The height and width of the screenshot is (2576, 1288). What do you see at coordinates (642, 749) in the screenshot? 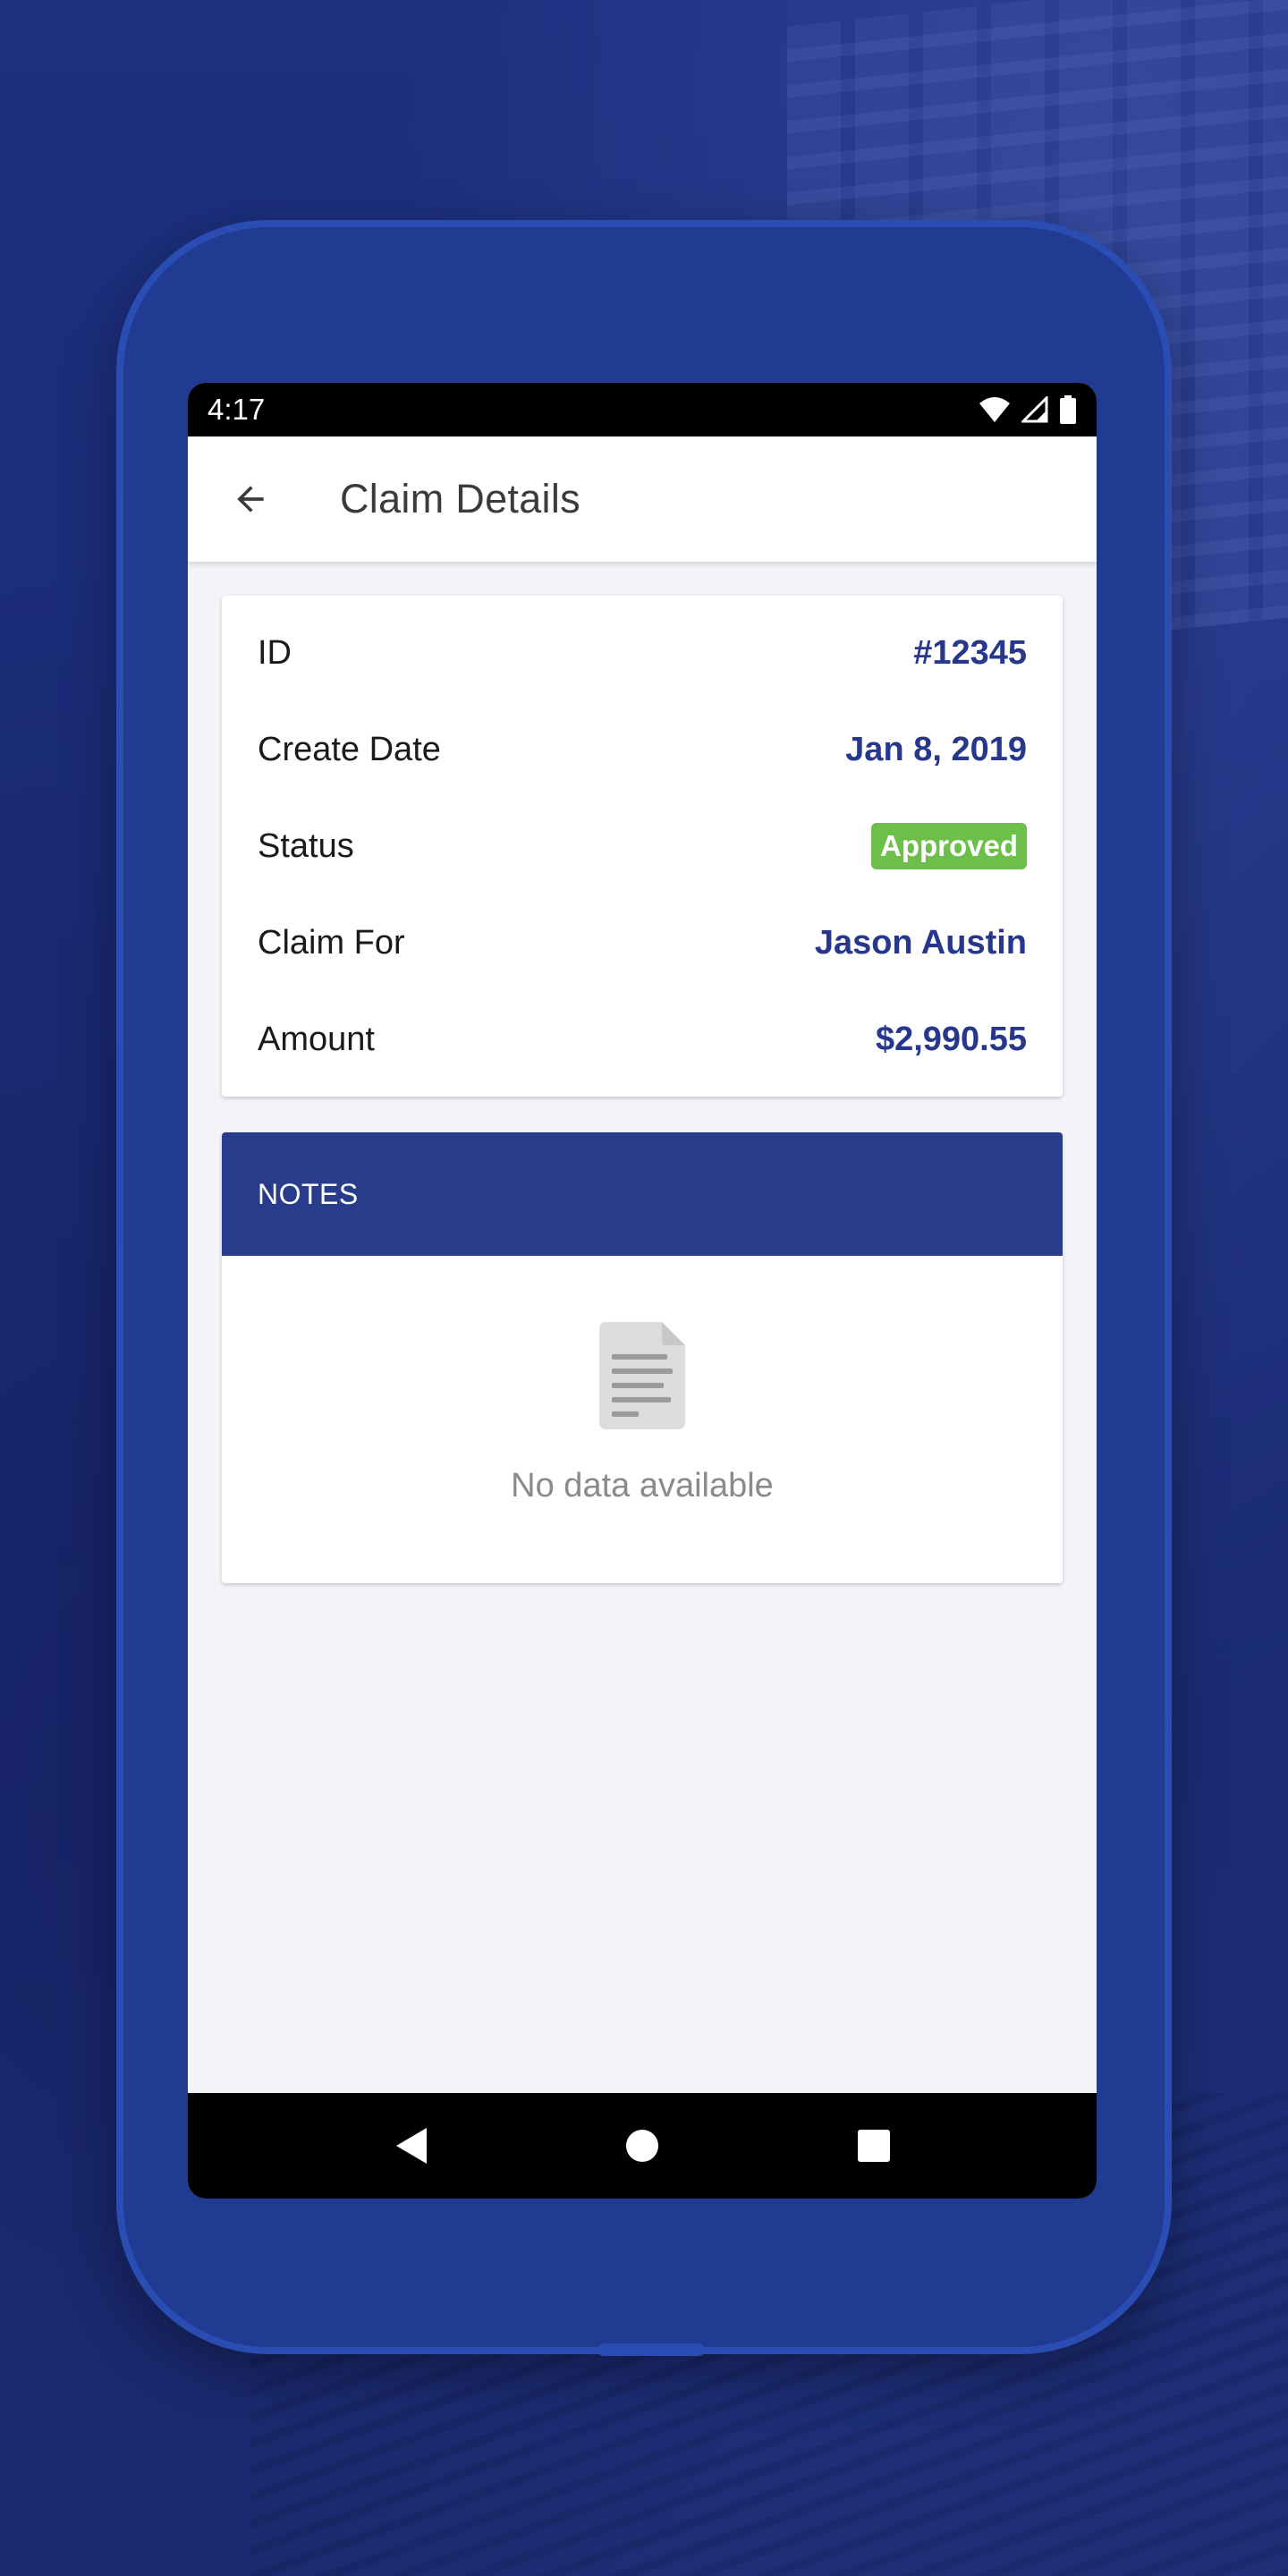
I see `detail-row-create-date: Create Date Jan 8, 2019` at bounding box center [642, 749].